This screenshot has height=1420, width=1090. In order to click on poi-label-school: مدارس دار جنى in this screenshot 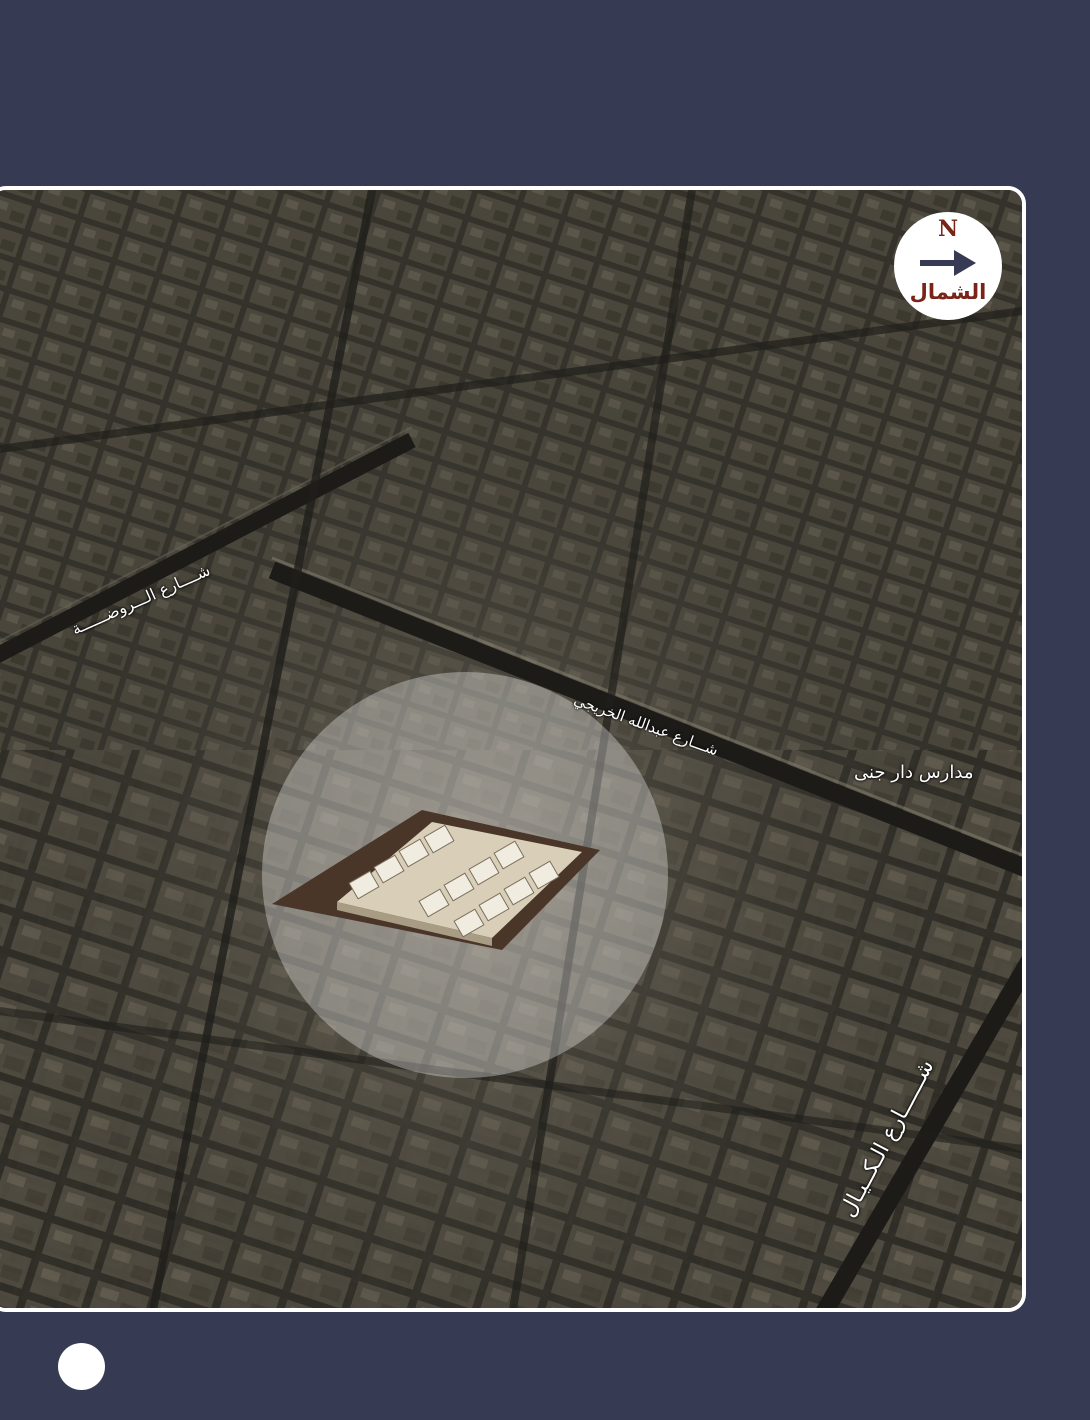, I will do `click(914, 772)`.